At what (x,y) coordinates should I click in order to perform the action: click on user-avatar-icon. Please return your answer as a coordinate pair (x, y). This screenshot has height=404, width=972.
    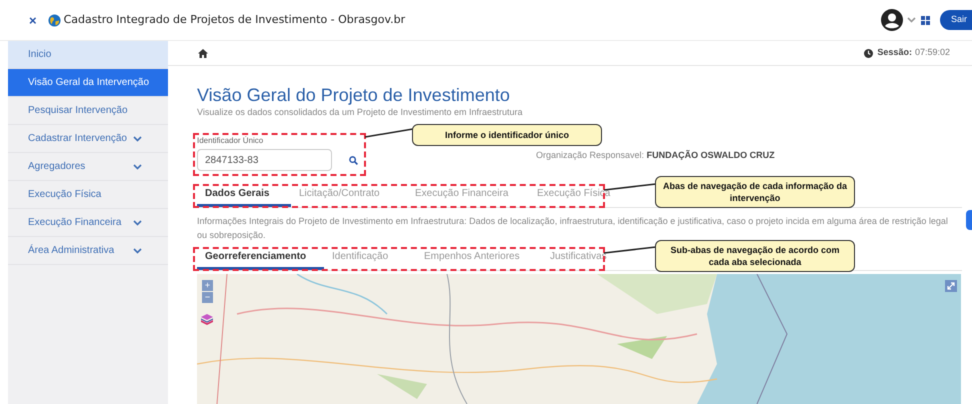
    Looking at the image, I should click on (891, 20).